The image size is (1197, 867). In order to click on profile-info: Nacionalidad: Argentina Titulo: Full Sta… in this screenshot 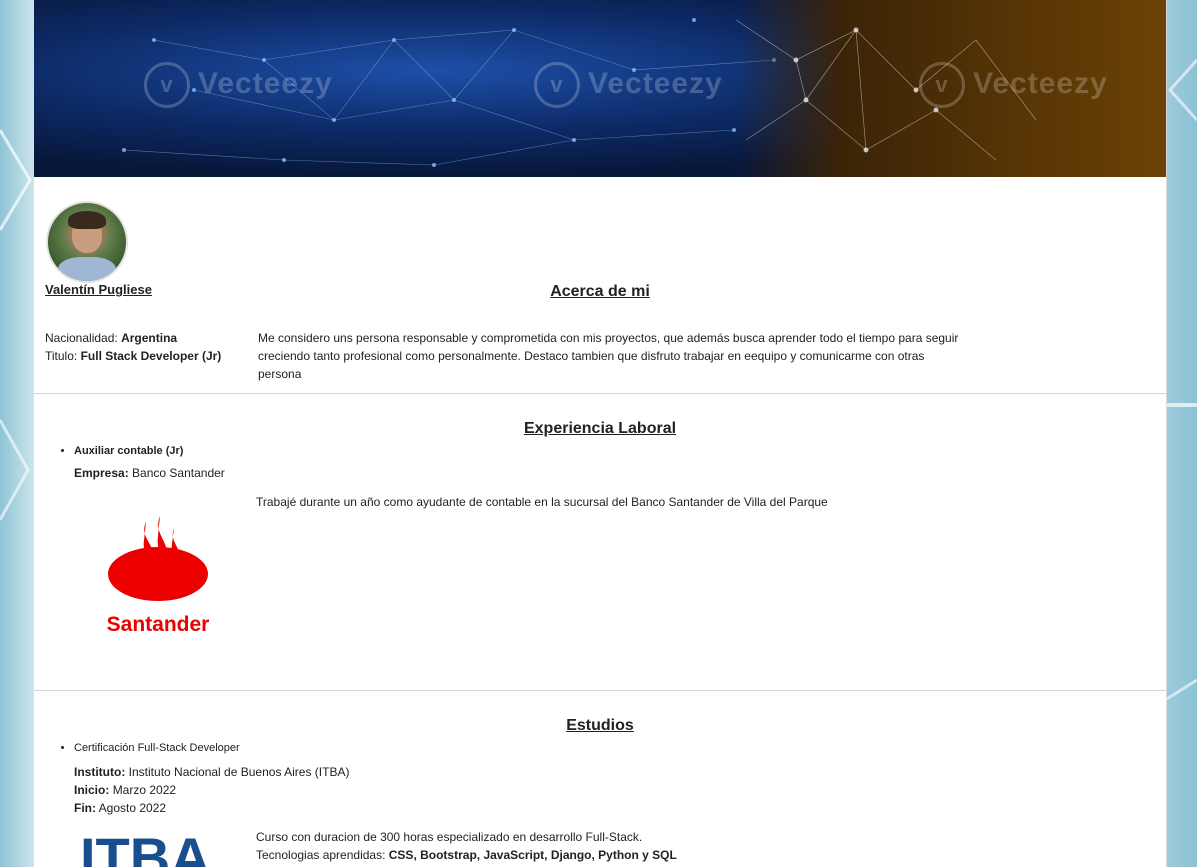, I will do `click(135, 347)`.